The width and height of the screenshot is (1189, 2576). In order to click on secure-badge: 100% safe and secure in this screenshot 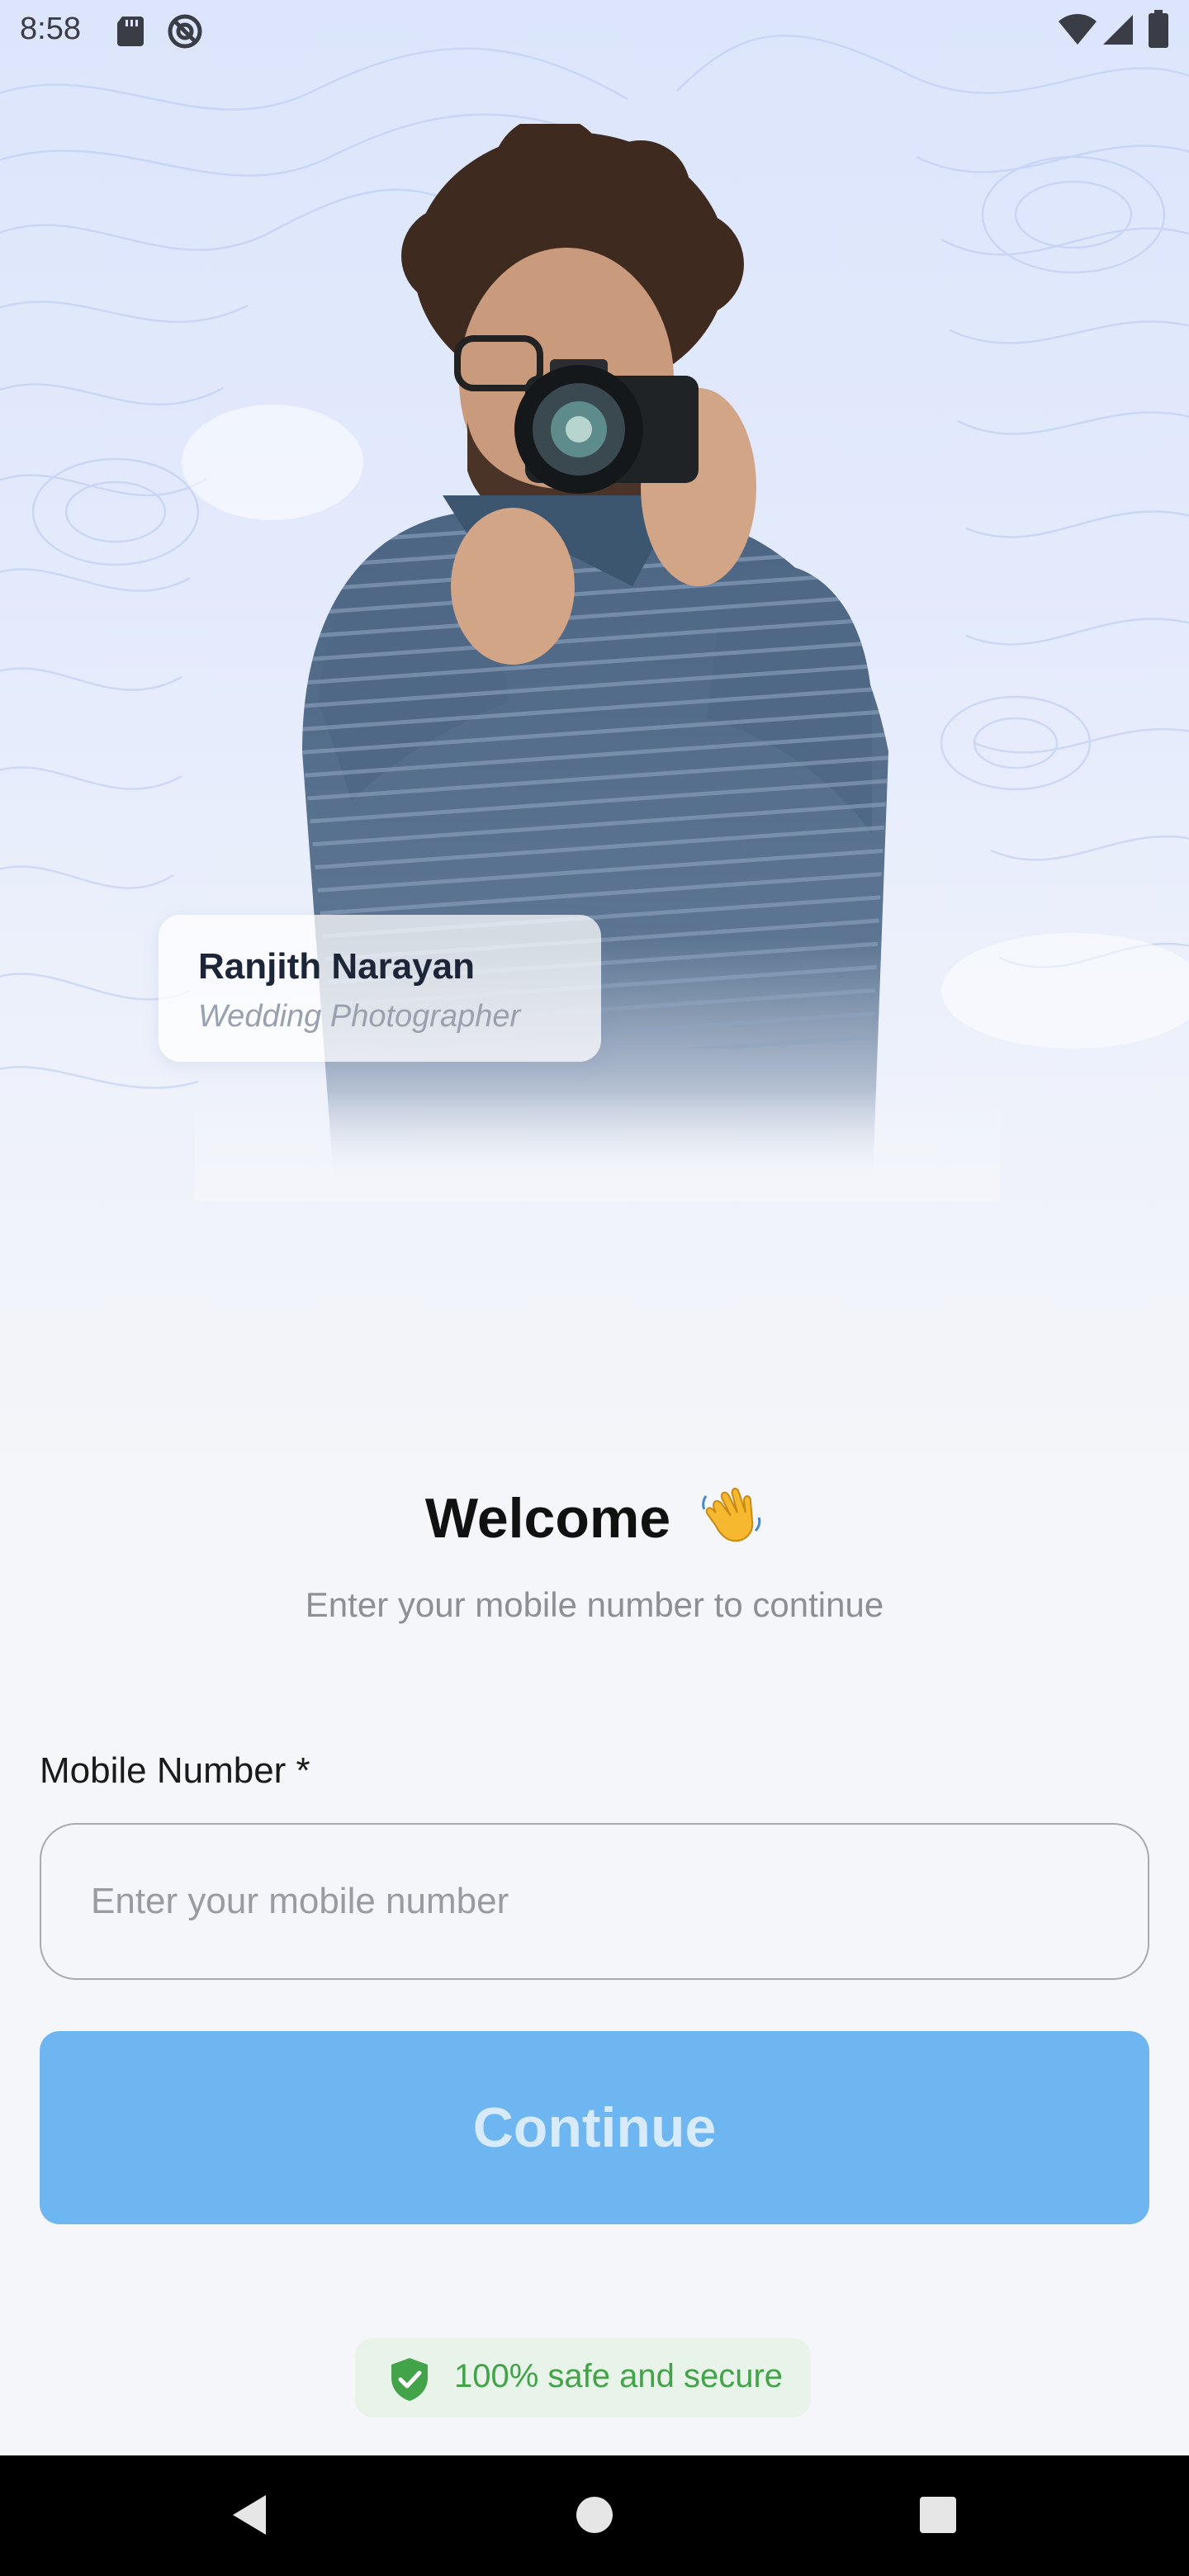, I will do `click(583, 2377)`.